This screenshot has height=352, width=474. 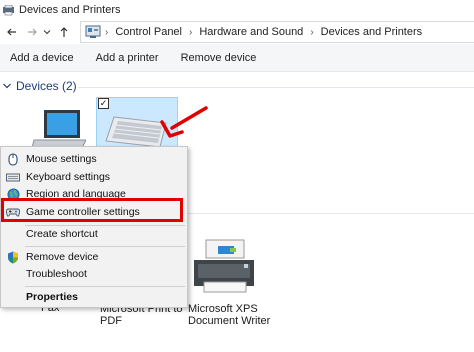 I want to click on annotation-arrow-icon, so click(x=184, y=122).